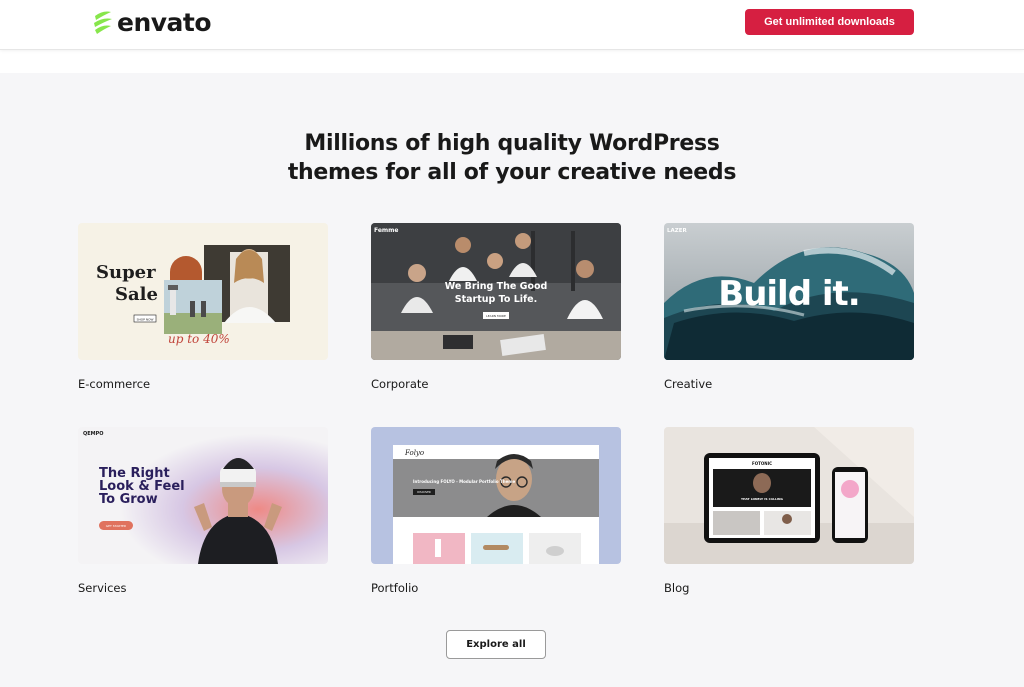 The height and width of the screenshot is (687, 1024). What do you see at coordinates (102, 588) in the screenshot?
I see `category-label-services: Services` at bounding box center [102, 588].